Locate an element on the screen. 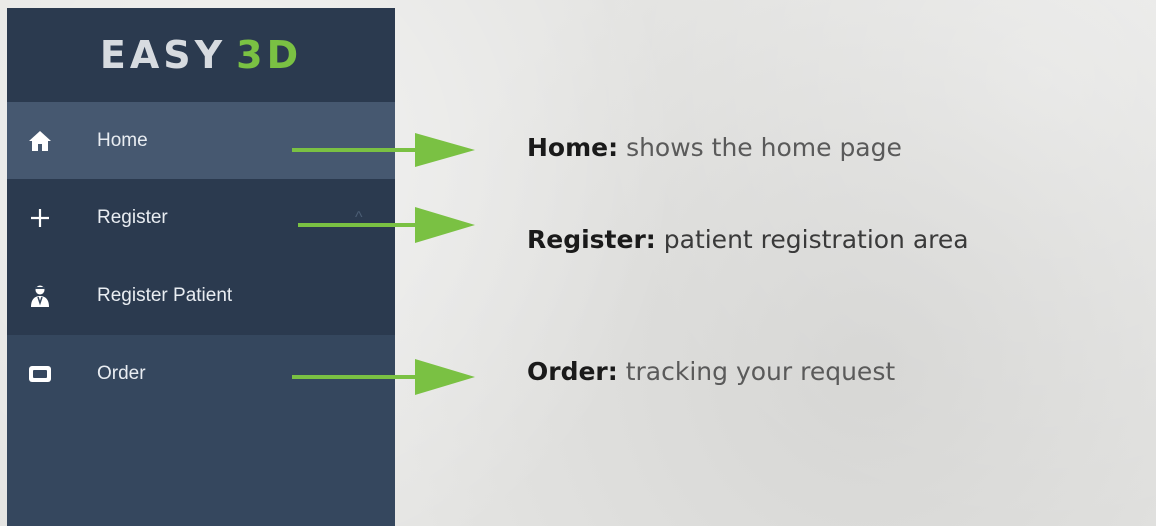 This screenshot has width=1156, height=526. annotation-register: Register: patient registration area is located at coordinates (748, 239).